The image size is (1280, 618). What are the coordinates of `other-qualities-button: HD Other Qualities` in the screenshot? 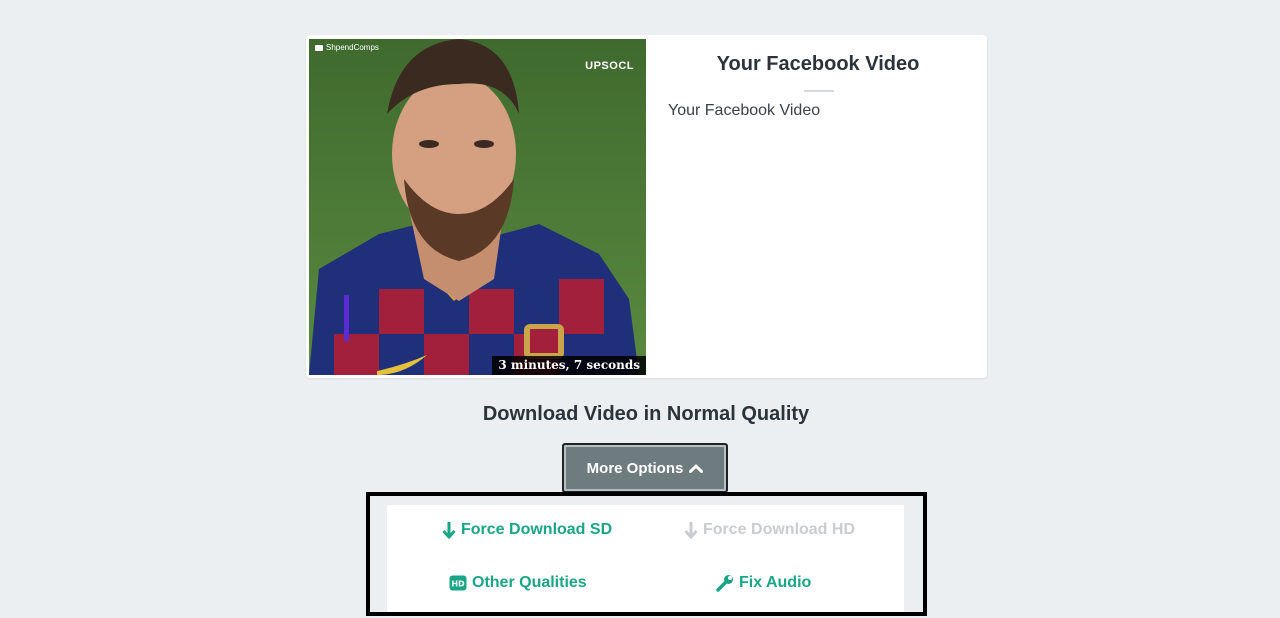 It's located at (518, 583).